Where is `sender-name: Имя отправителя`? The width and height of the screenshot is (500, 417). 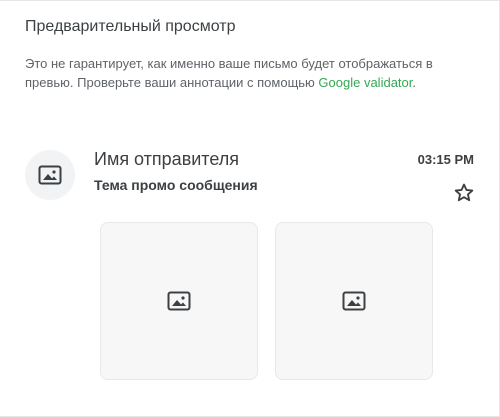
sender-name: Имя отправителя is located at coordinates (167, 159).